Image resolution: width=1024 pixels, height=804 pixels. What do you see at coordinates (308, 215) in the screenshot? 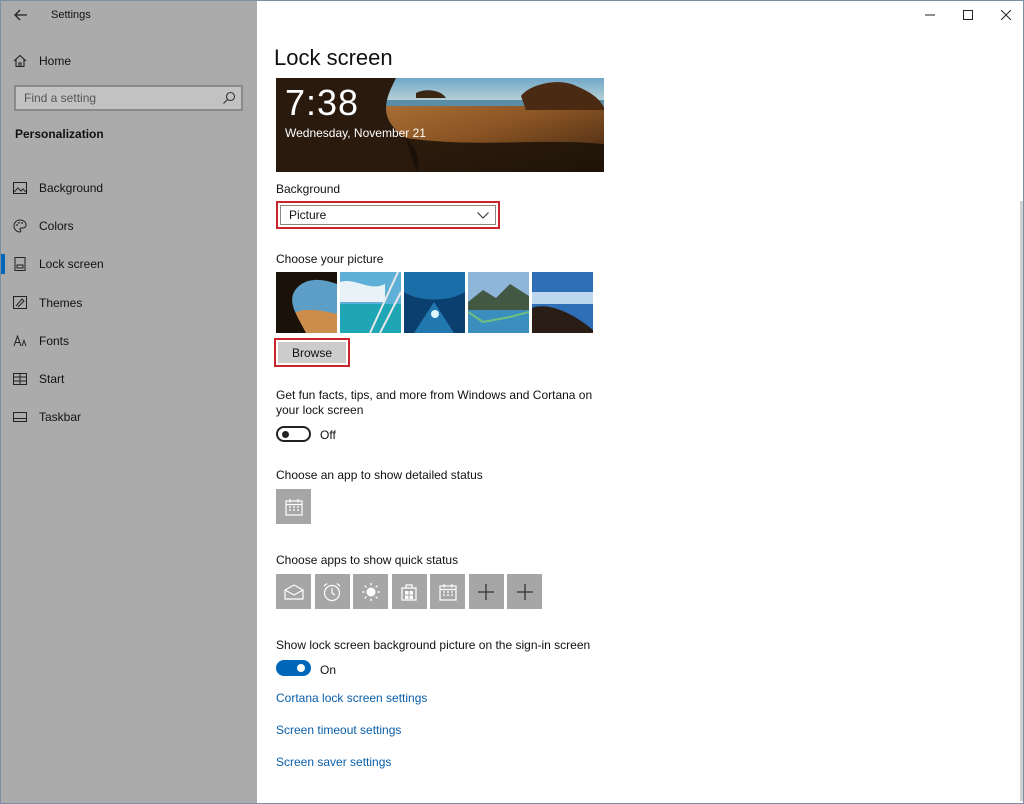
I see `background-select-value: Picture` at bounding box center [308, 215].